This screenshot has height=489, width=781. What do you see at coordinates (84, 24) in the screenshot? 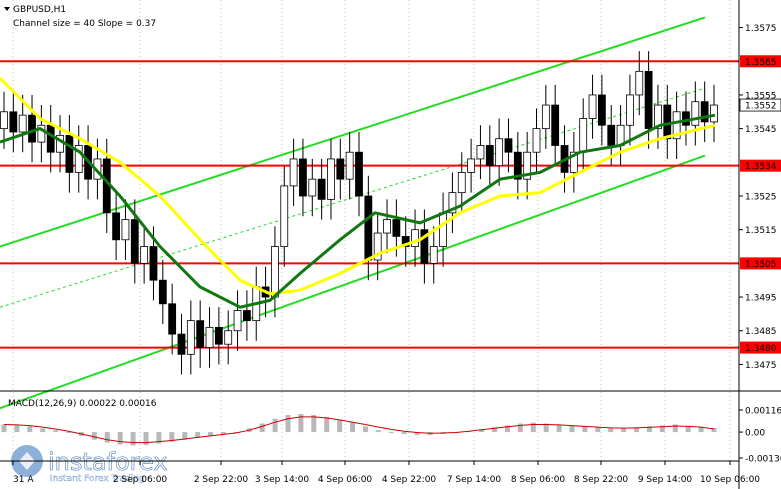
I see `channel-info: Channel size = 40 Slope = 0.37` at bounding box center [84, 24].